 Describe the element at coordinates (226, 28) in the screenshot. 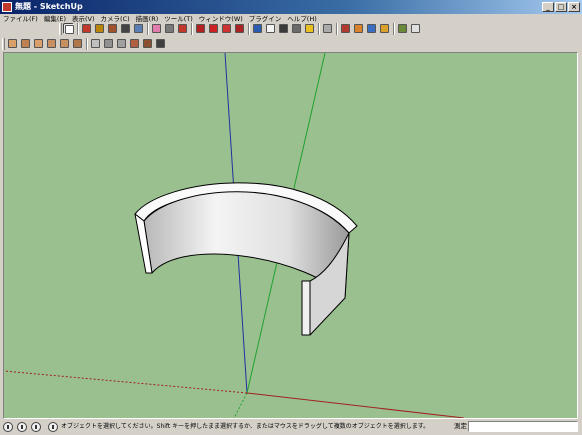

I see `rotate-tool-icon` at that location.